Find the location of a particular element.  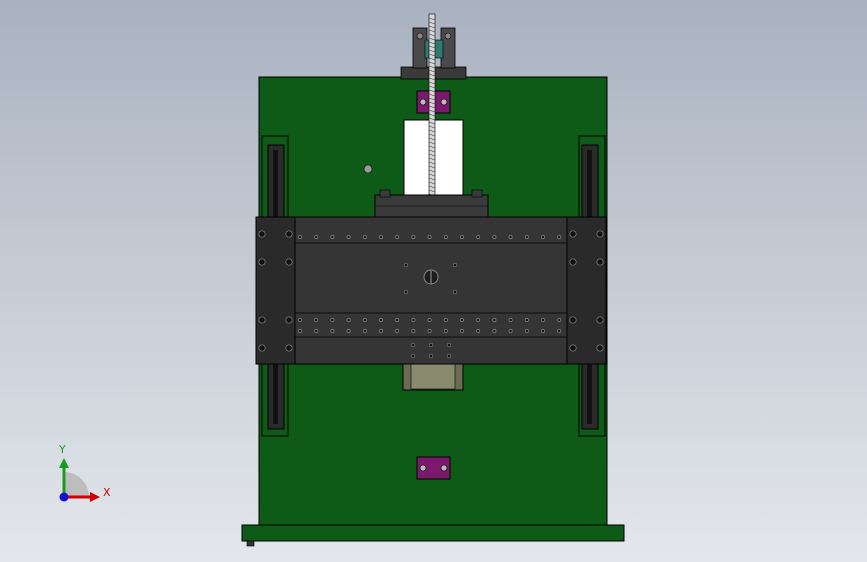

axis-triad-icon is located at coordinates (79, 480).